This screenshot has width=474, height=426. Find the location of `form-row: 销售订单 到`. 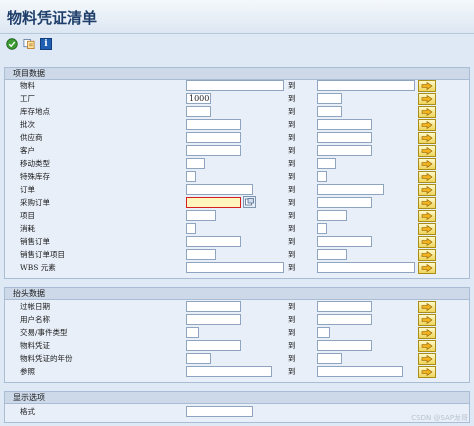

form-row: 销售订单 到 is located at coordinates (237, 242).